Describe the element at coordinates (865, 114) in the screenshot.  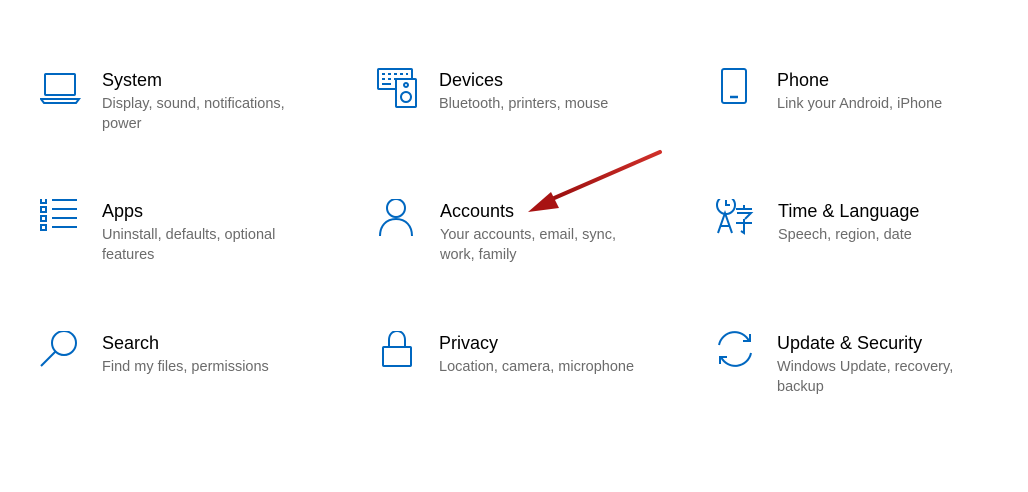
I see `tile-phone: Phone Link your Android, iPhone` at that location.